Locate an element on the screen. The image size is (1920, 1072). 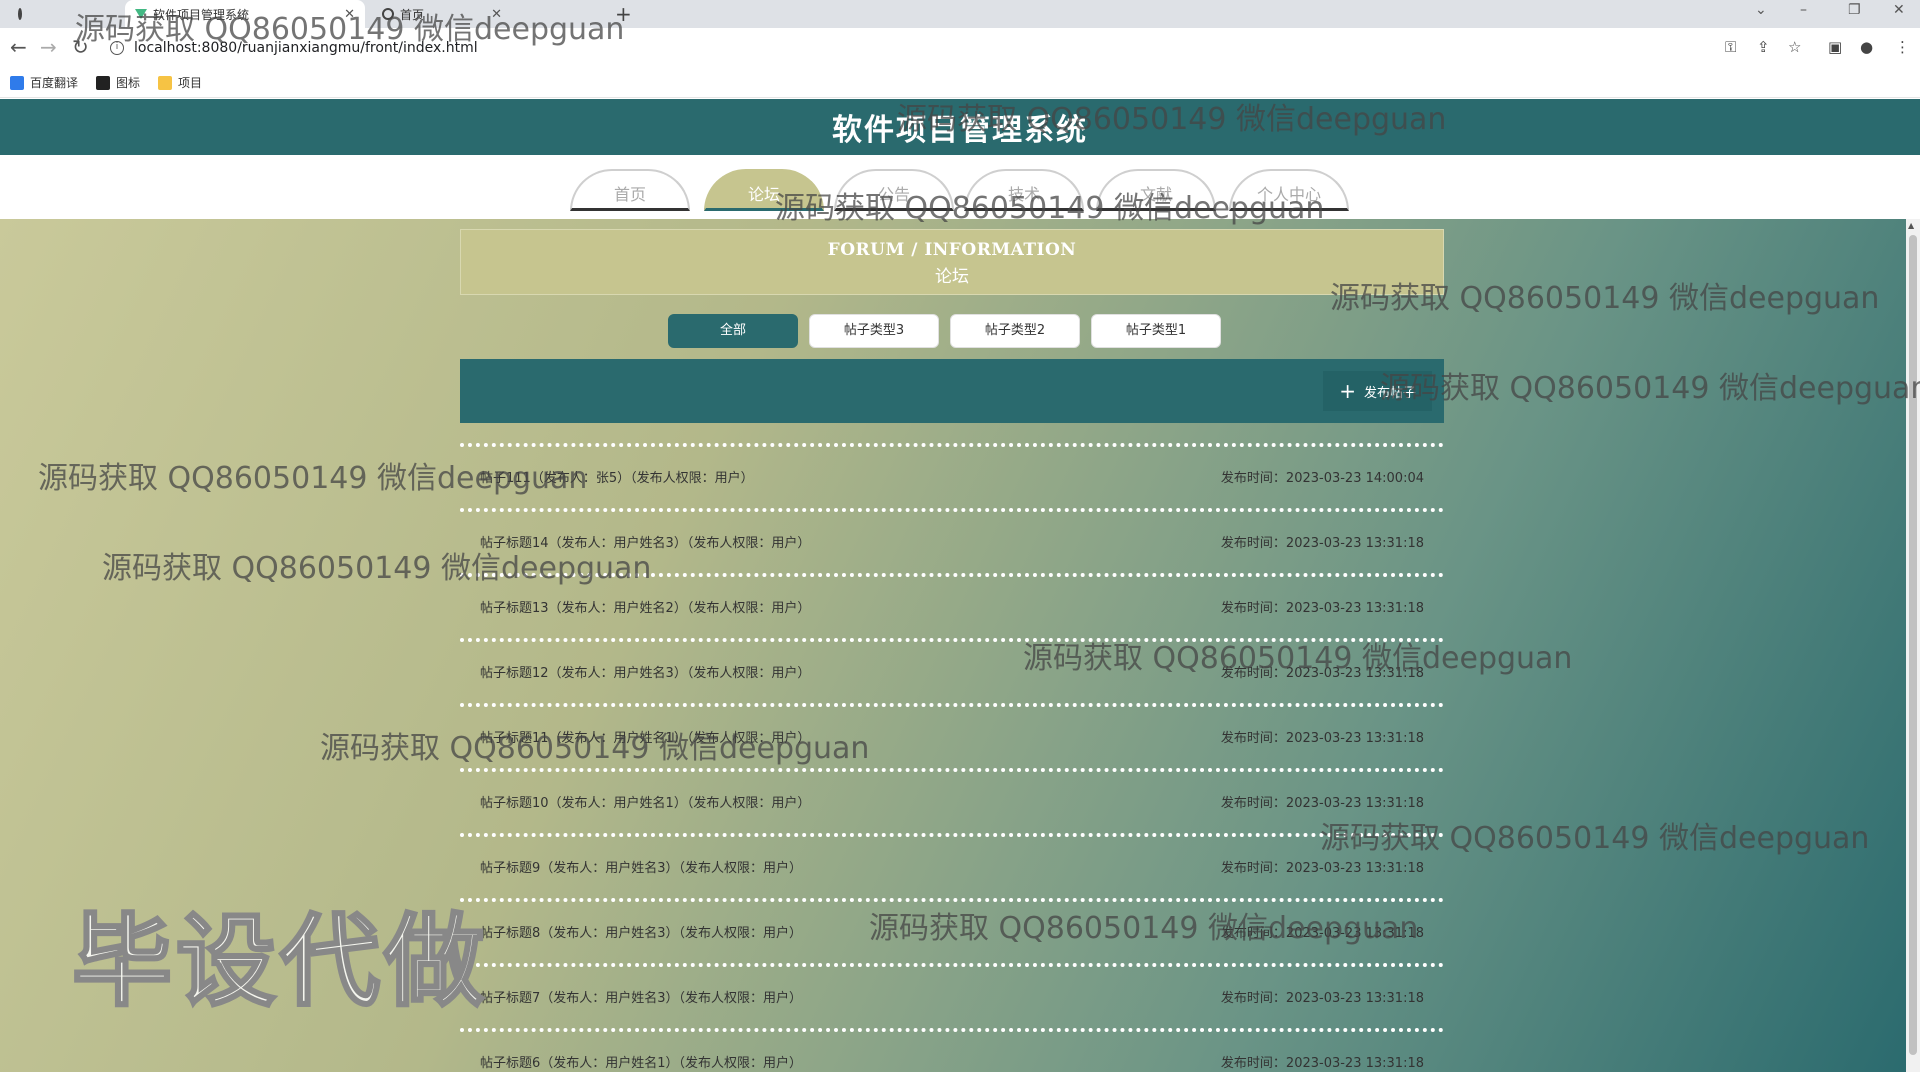
share-icon: ⇪ is located at coordinates (1763, 47).